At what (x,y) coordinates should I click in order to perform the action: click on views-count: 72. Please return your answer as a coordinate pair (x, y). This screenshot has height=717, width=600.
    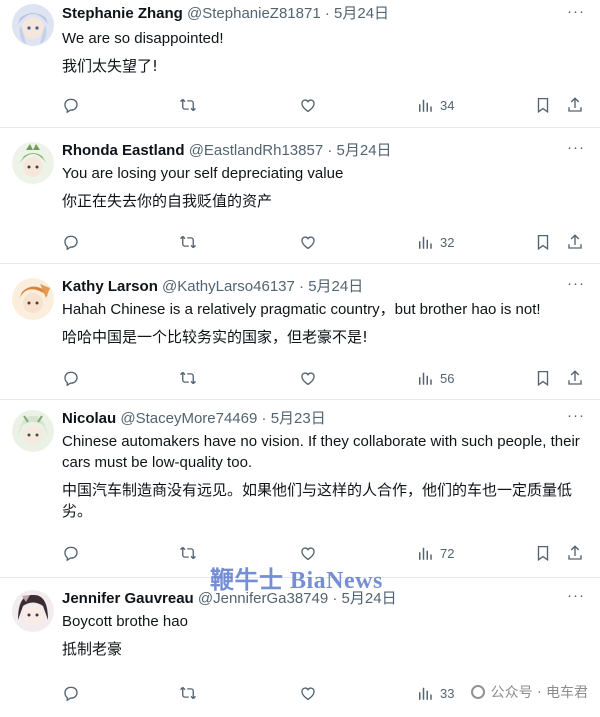
    Looking at the image, I should click on (447, 553).